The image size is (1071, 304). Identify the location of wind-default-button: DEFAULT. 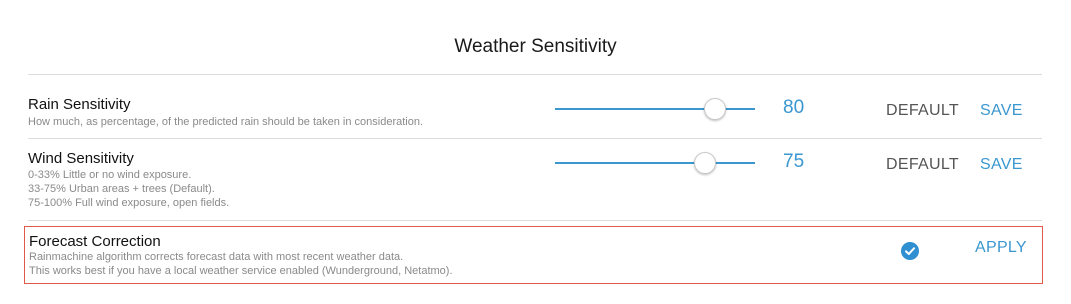
(922, 165).